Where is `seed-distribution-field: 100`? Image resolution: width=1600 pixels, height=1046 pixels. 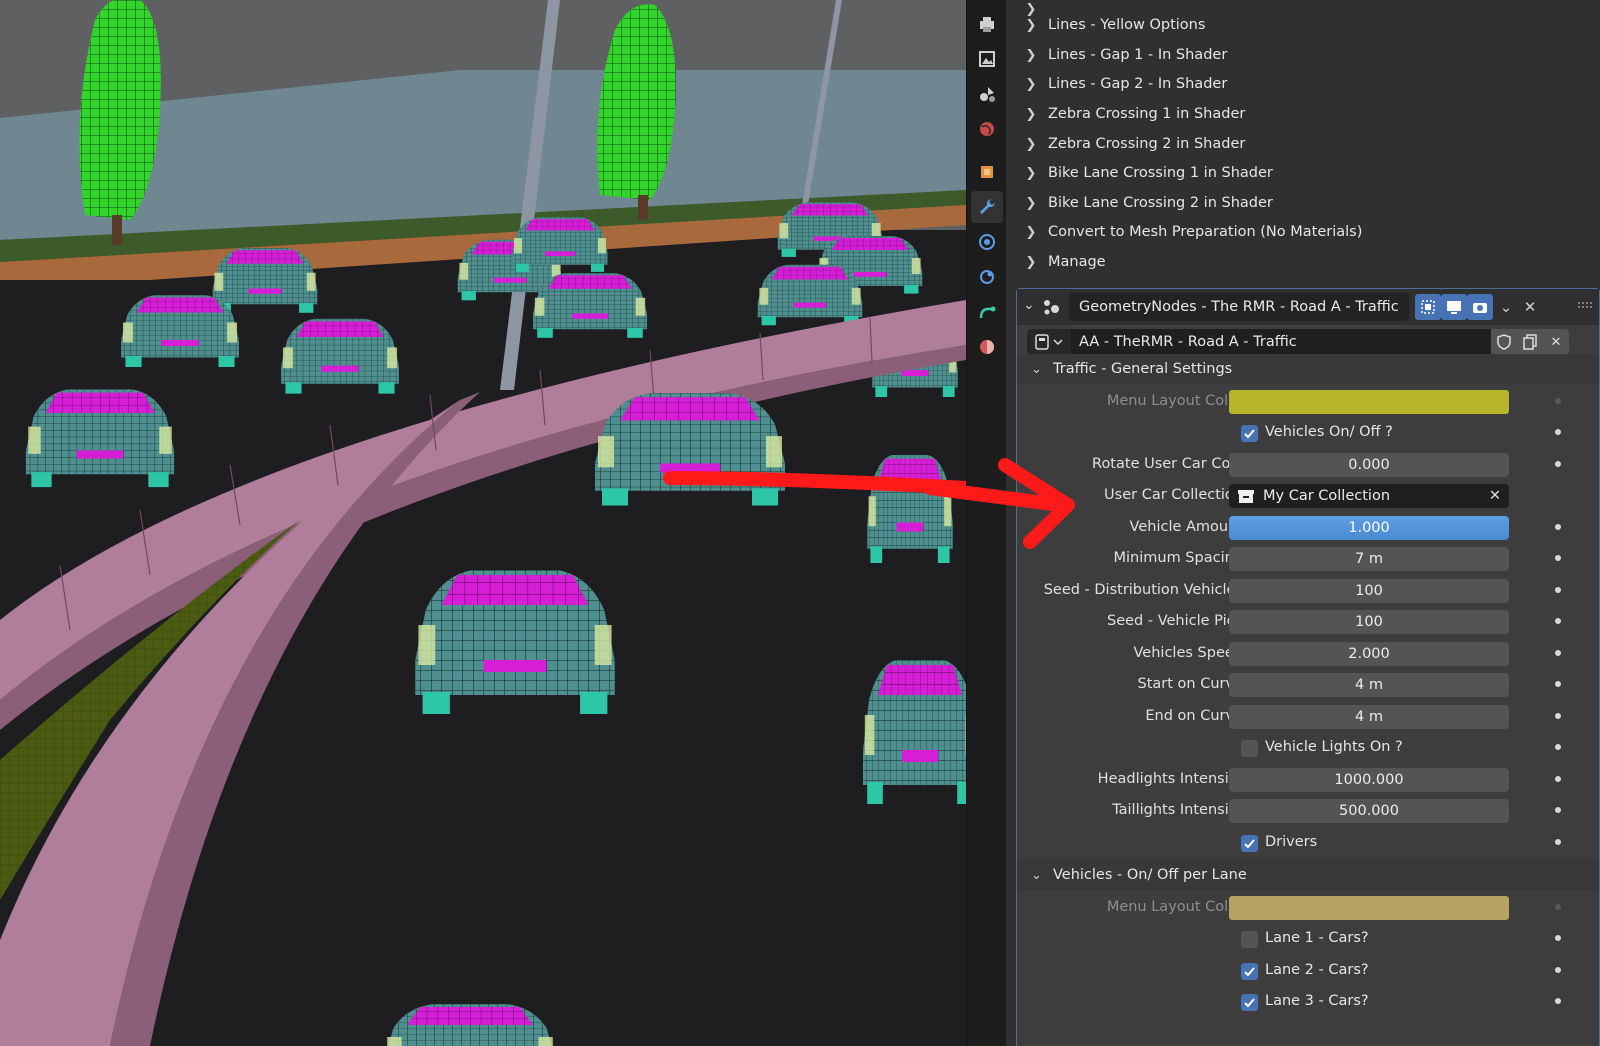 seed-distribution-field: 100 is located at coordinates (1369, 591).